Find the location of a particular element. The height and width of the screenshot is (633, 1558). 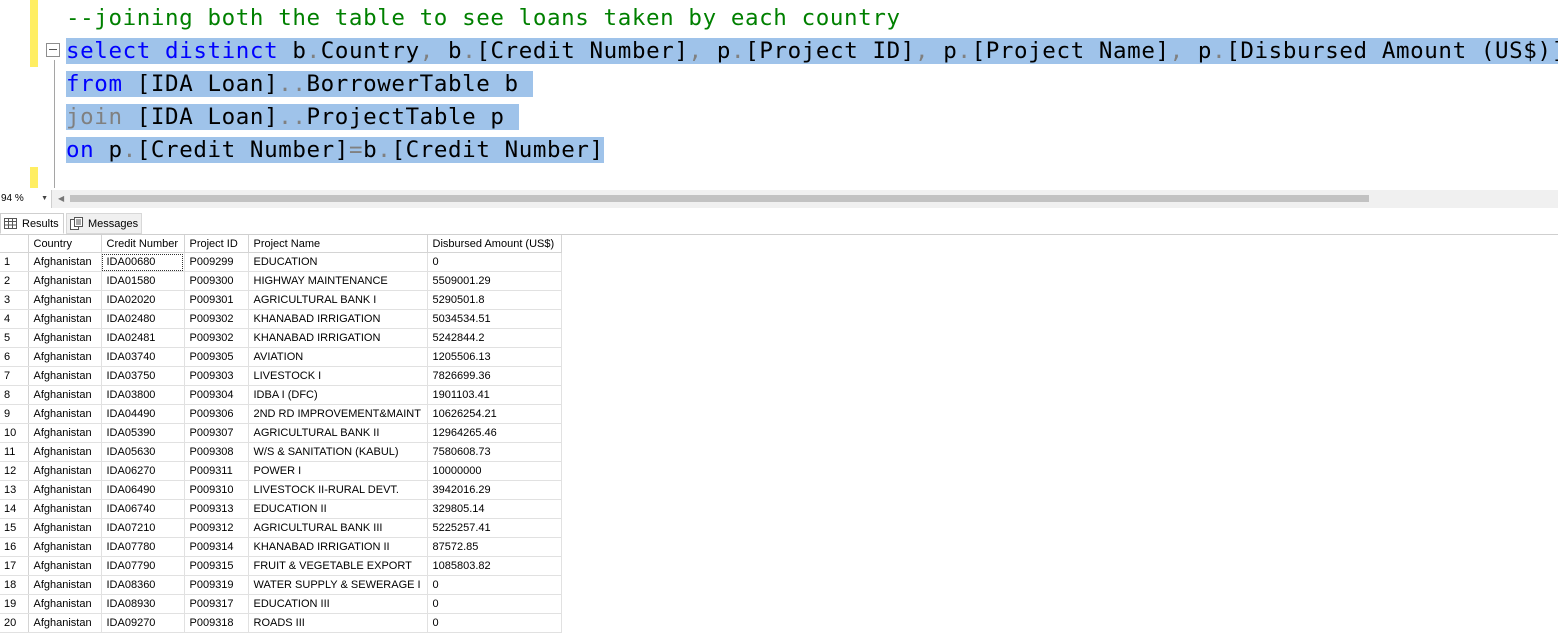

cell-project-name: LIVESTOCK I is located at coordinates (338, 376).